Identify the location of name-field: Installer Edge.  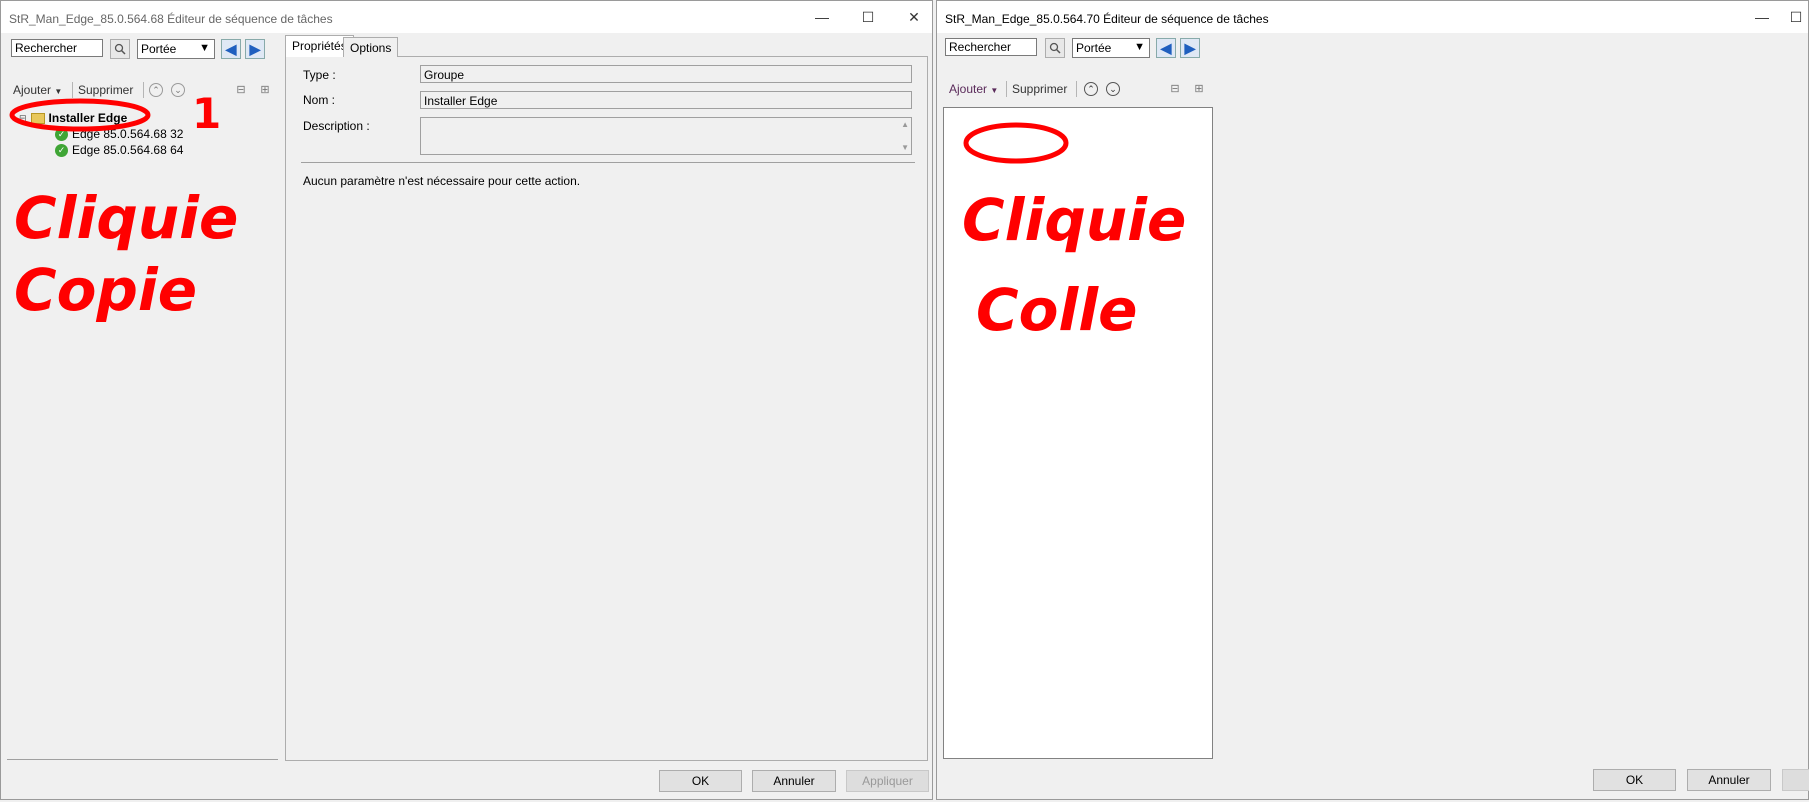
(666, 100).